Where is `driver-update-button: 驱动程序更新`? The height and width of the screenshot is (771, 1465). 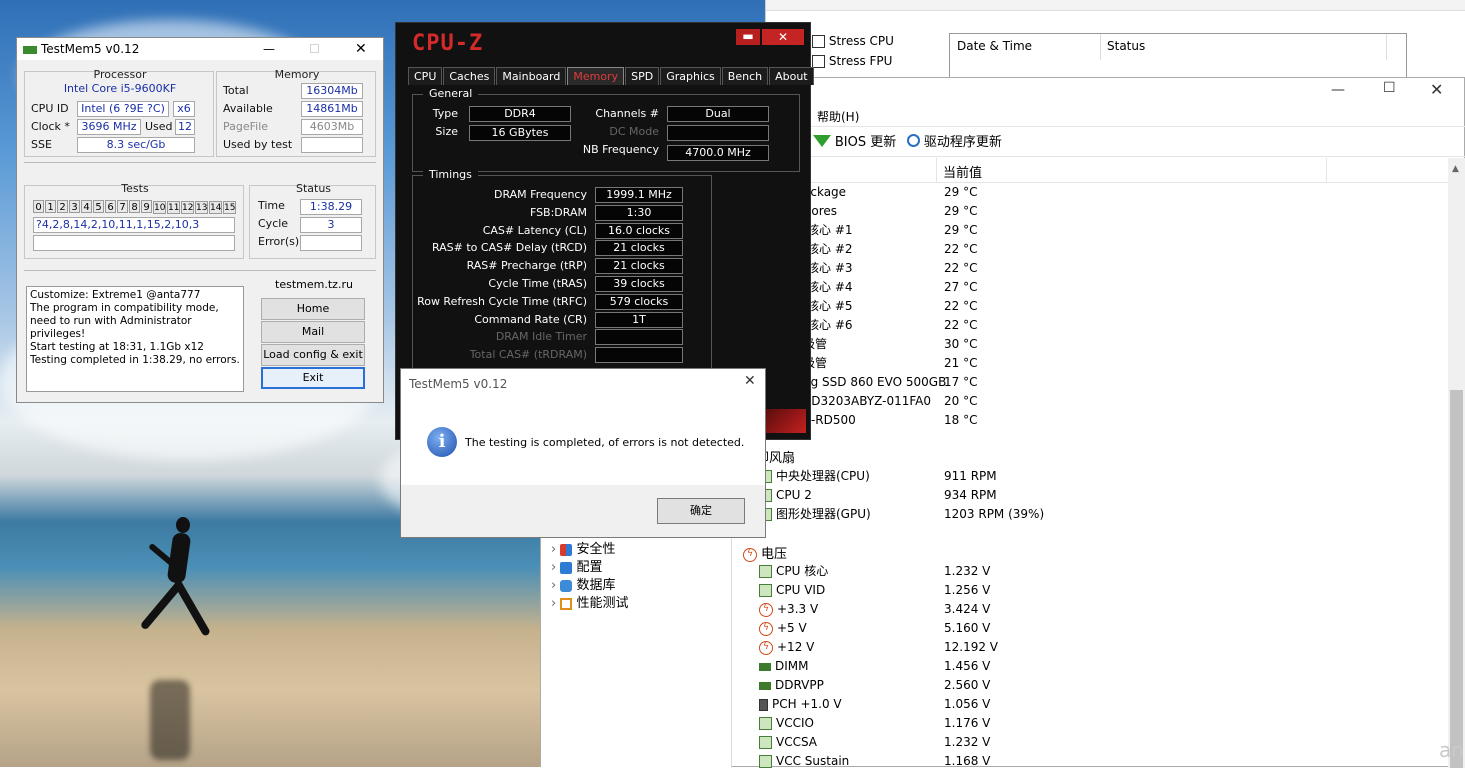
driver-update-button: 驱动程序更新 is located at coordinates (954, 140).